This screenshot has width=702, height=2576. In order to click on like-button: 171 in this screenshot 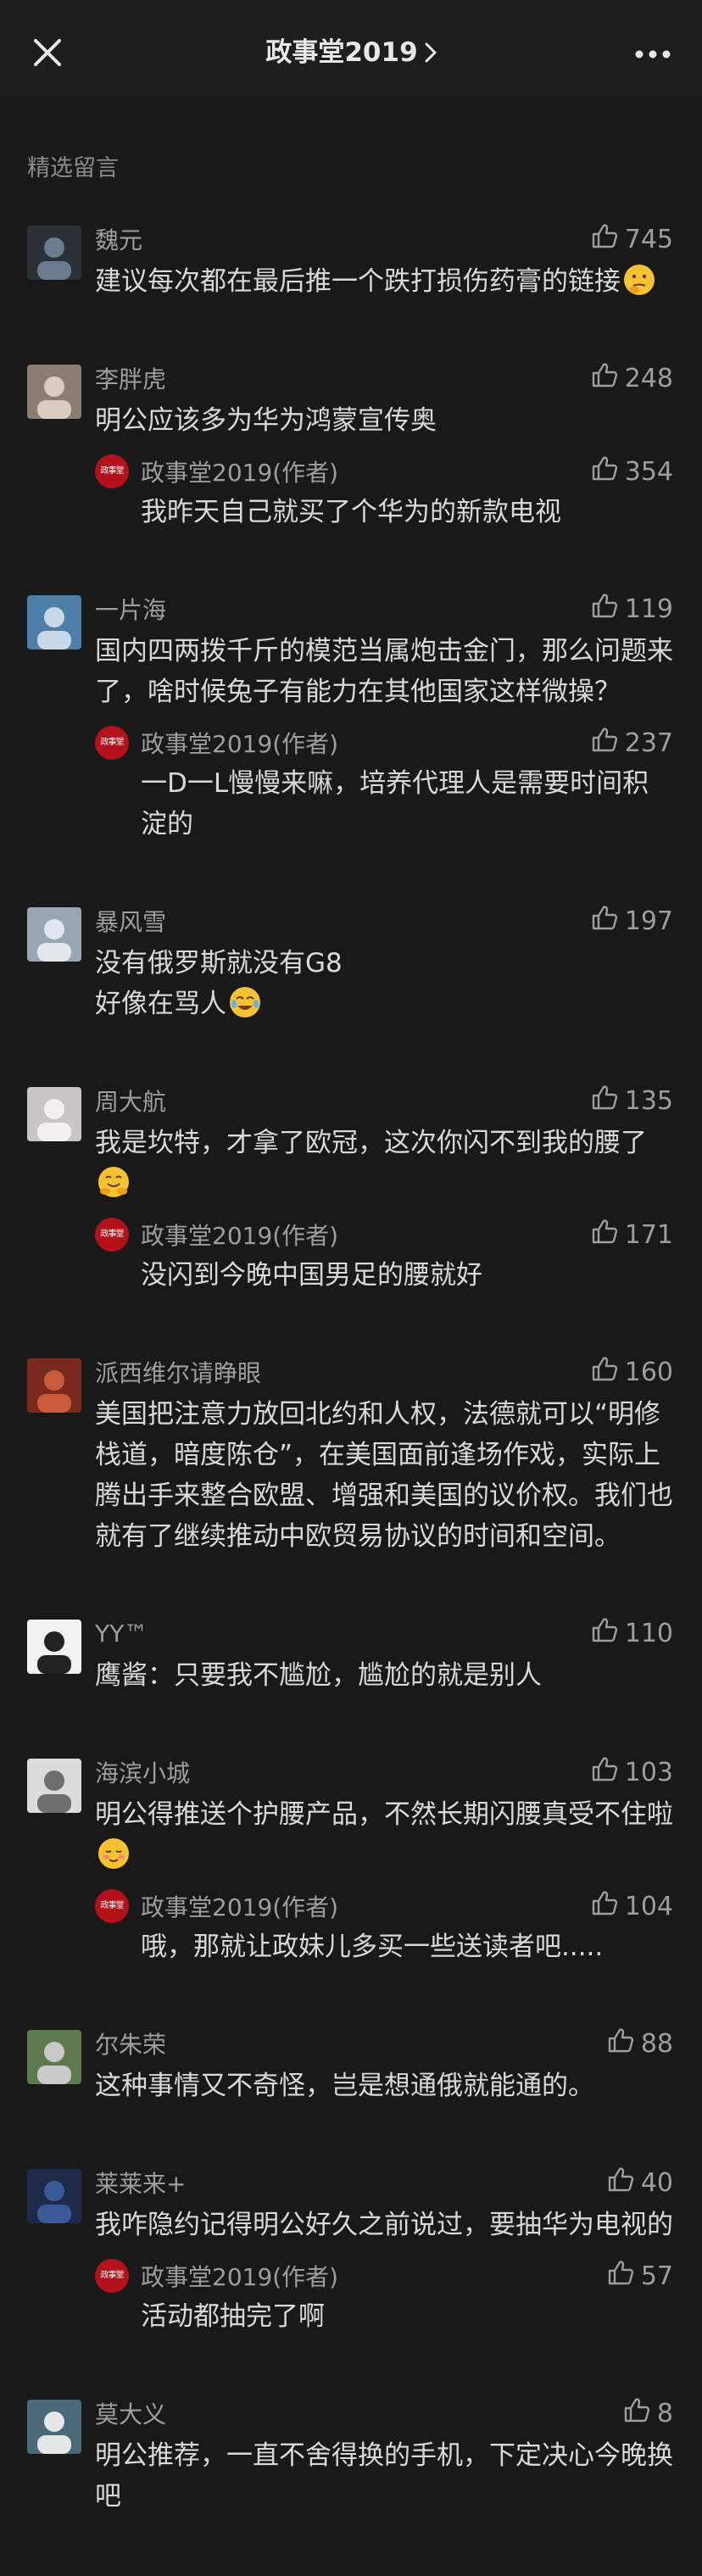, I will do `click(632, 1234)`.